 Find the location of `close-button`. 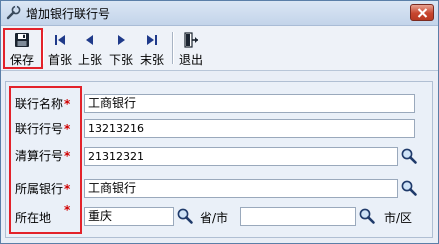

close-button is located at coordinates (422, 12).